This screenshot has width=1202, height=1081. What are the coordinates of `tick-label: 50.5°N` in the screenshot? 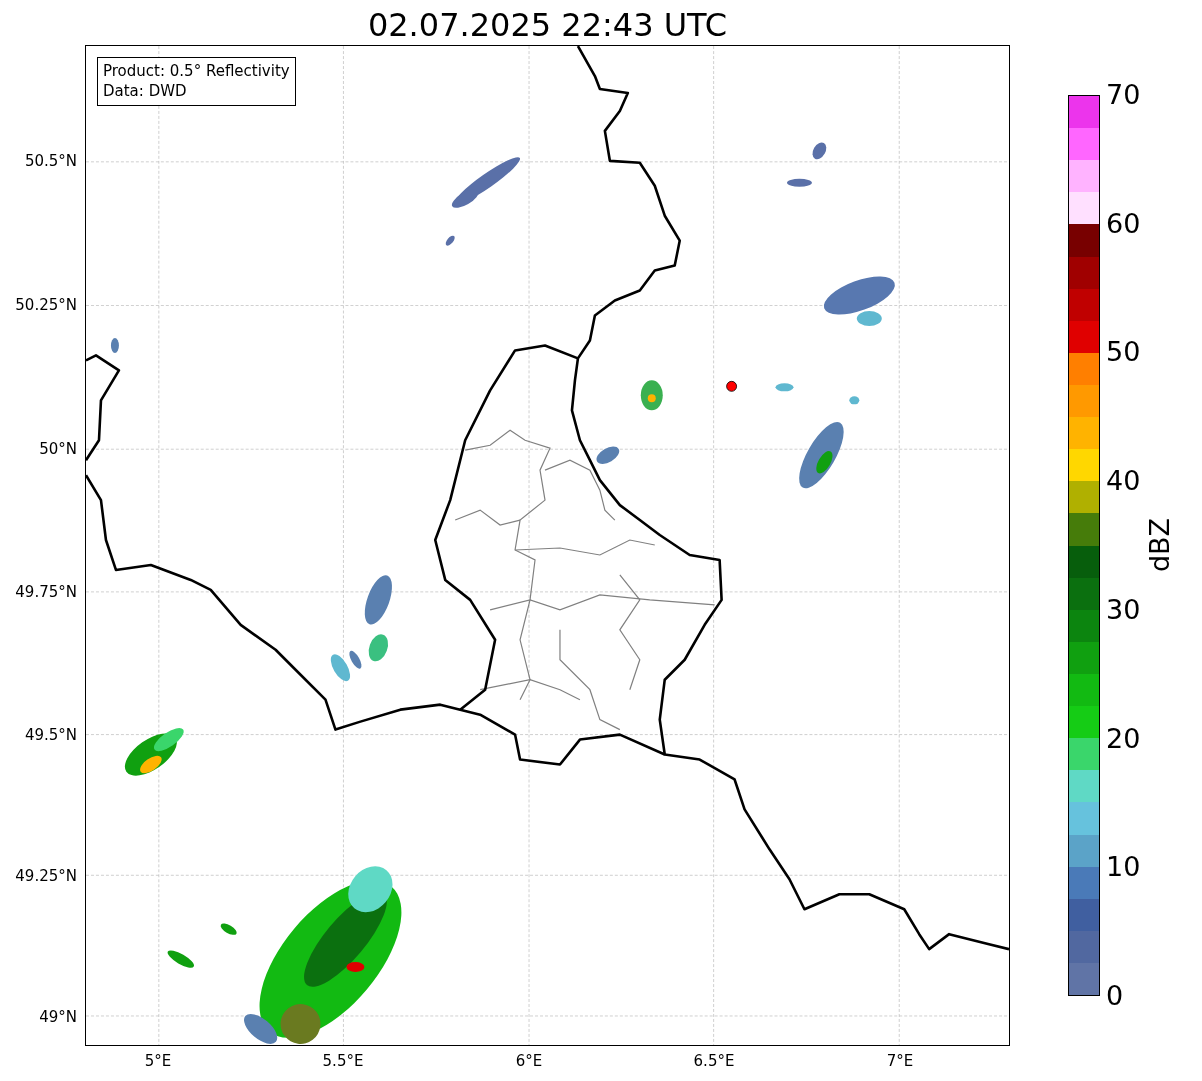 It's located at (50, 161).